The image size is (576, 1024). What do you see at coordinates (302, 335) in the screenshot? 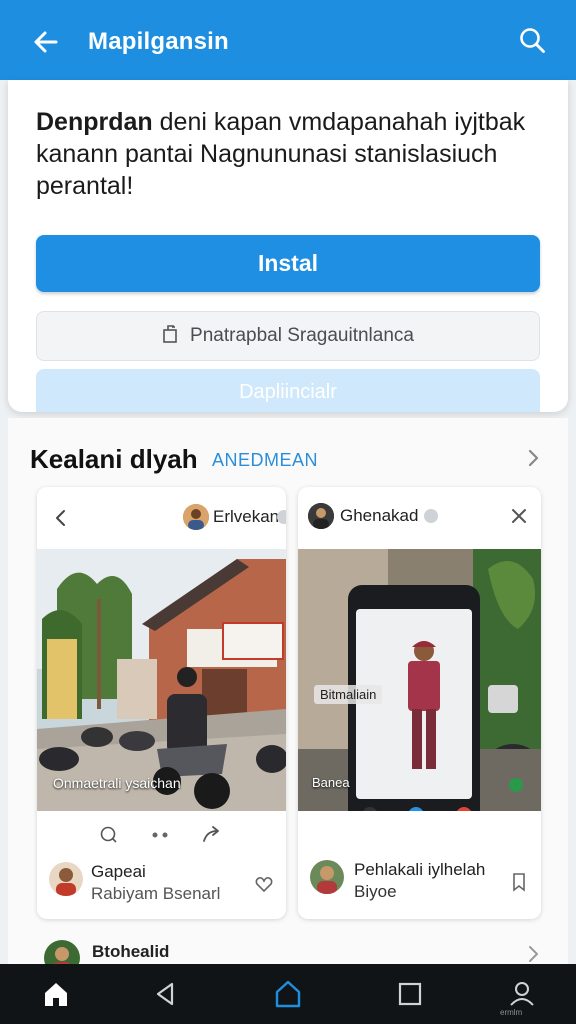
I see `secondary-button-label: Pnatrapbal Sragauitnlanca` at bounding box center [302, 335].